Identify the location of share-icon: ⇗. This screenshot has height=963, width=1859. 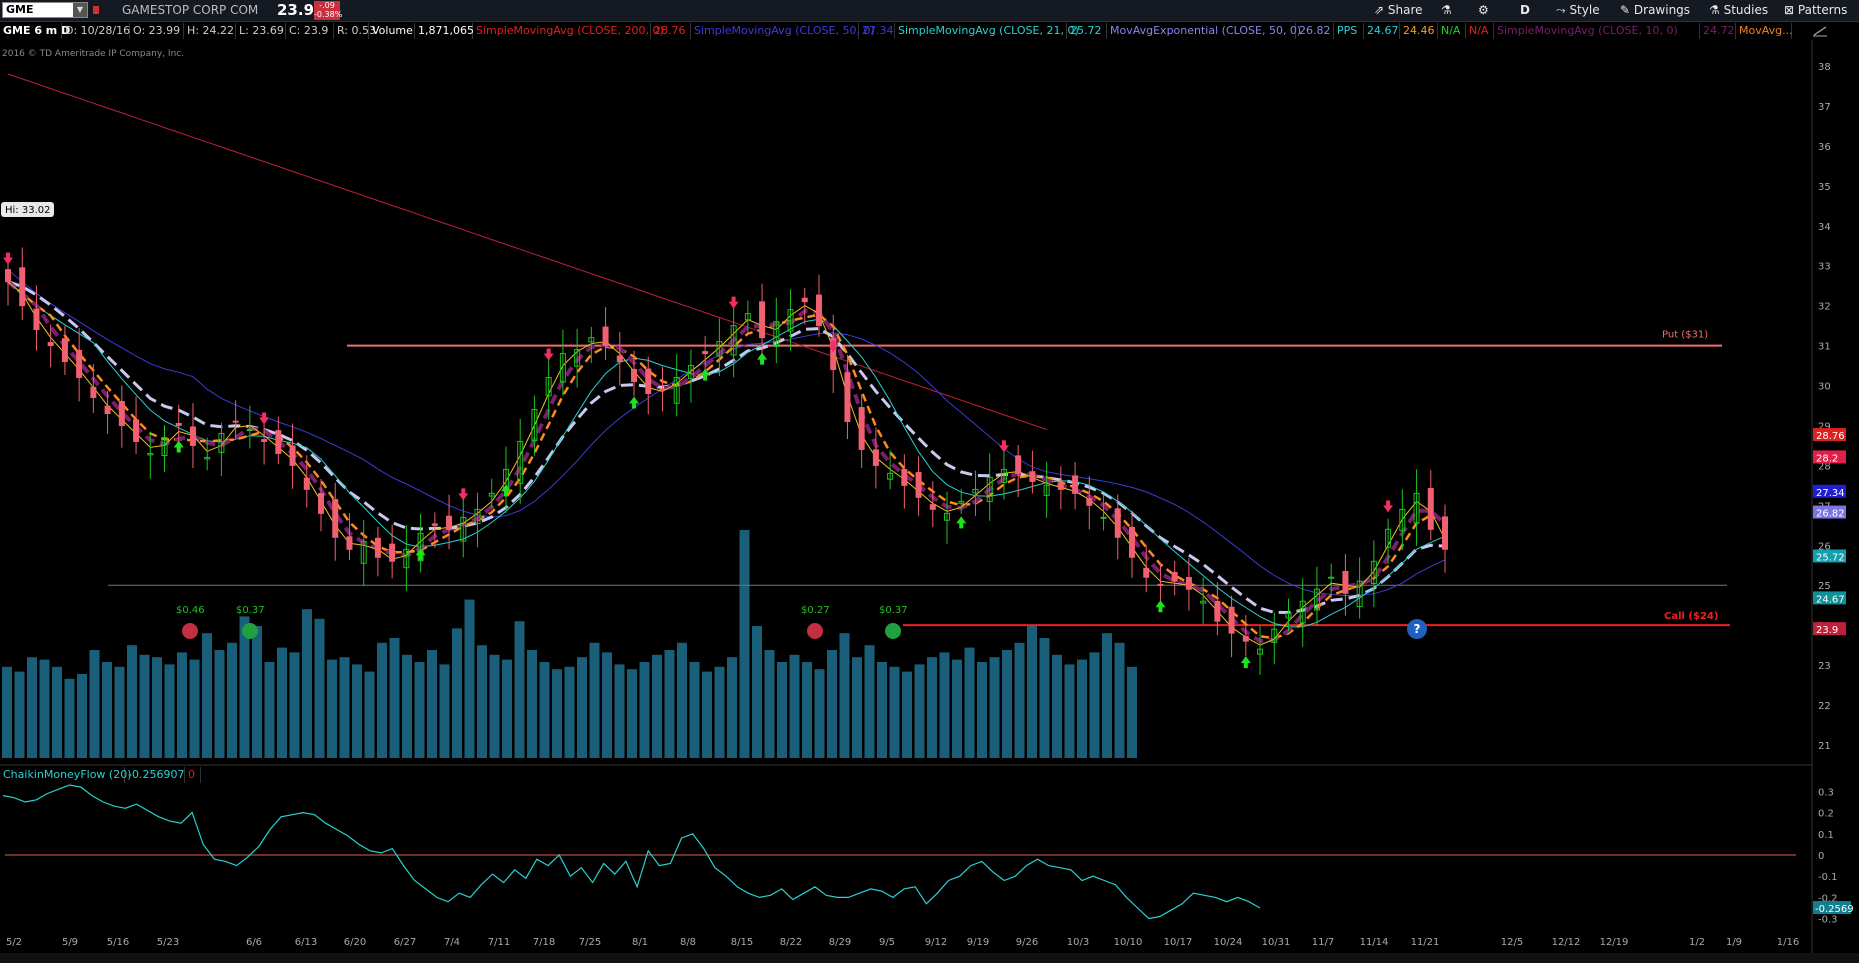
(1379, 10).